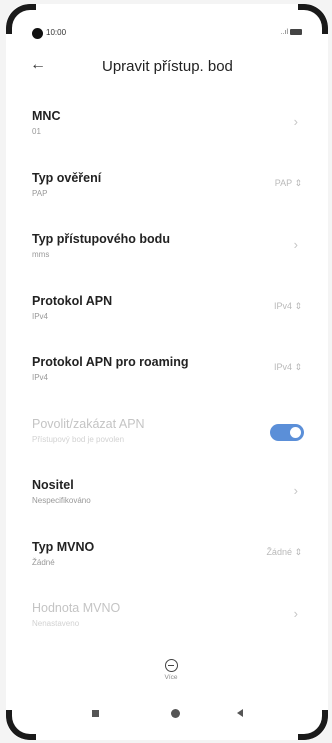  I want to click on more-label: Více, so click(171, 677).